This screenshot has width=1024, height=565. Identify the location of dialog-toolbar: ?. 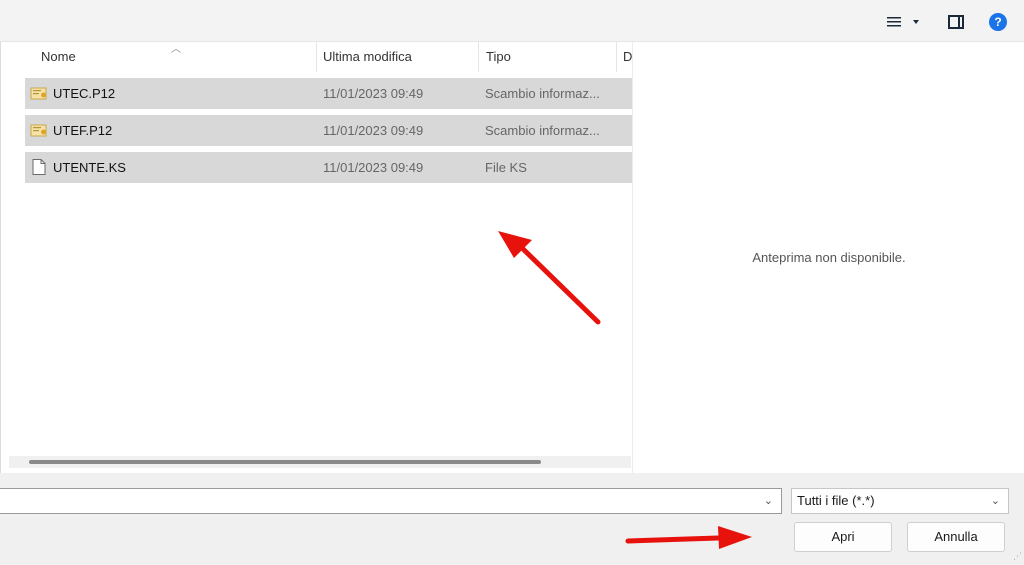
(512, 21).